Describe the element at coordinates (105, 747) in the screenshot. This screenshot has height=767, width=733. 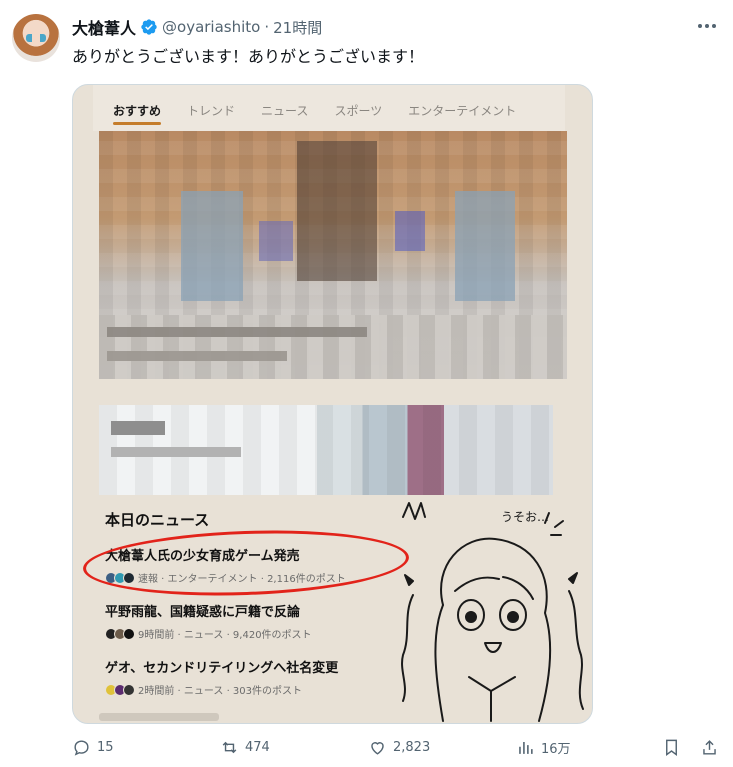
I see `reply-count: 15` at that location.